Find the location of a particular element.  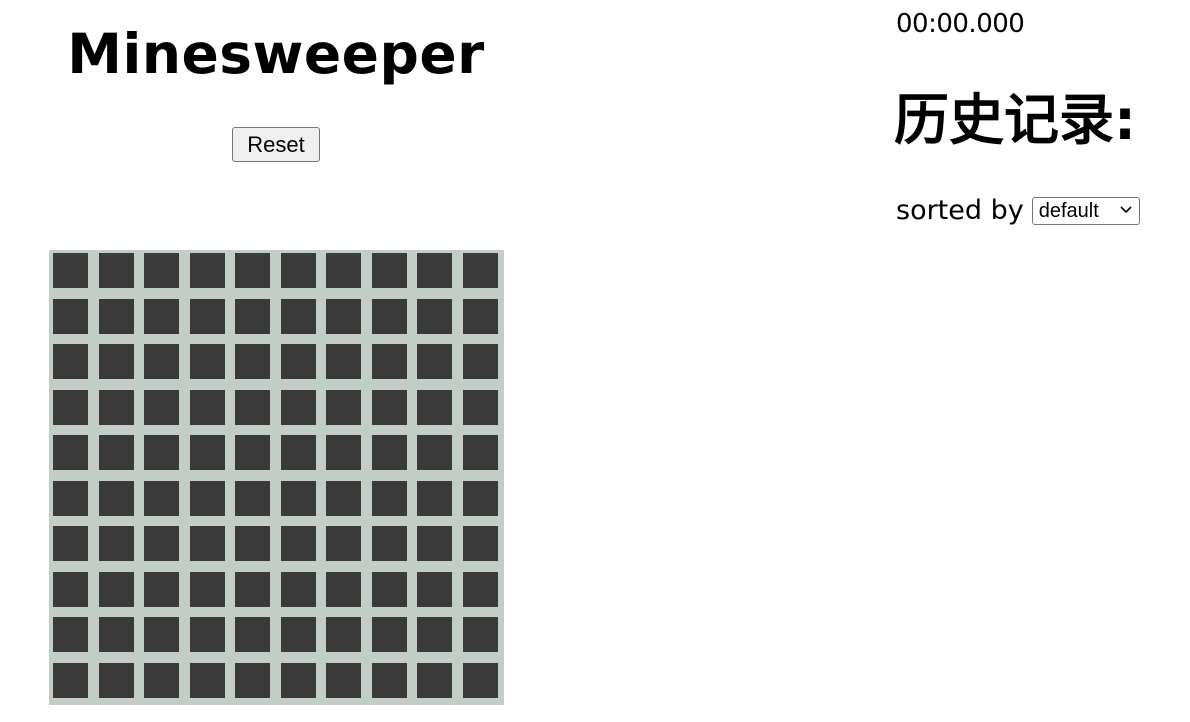

reset-button: Reset is located at coordinates (276, 144).